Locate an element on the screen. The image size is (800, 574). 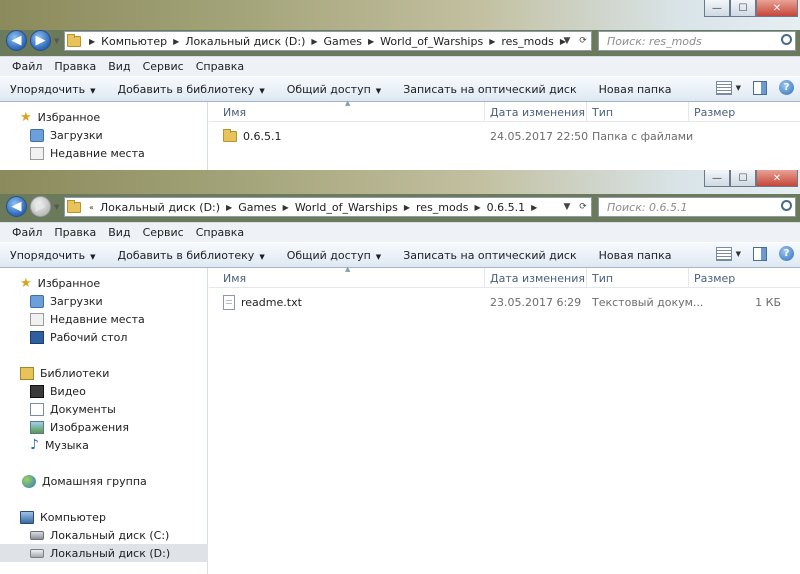
nav-drive-d: Локальный диск (D:) is located at coordinates (104, 553).